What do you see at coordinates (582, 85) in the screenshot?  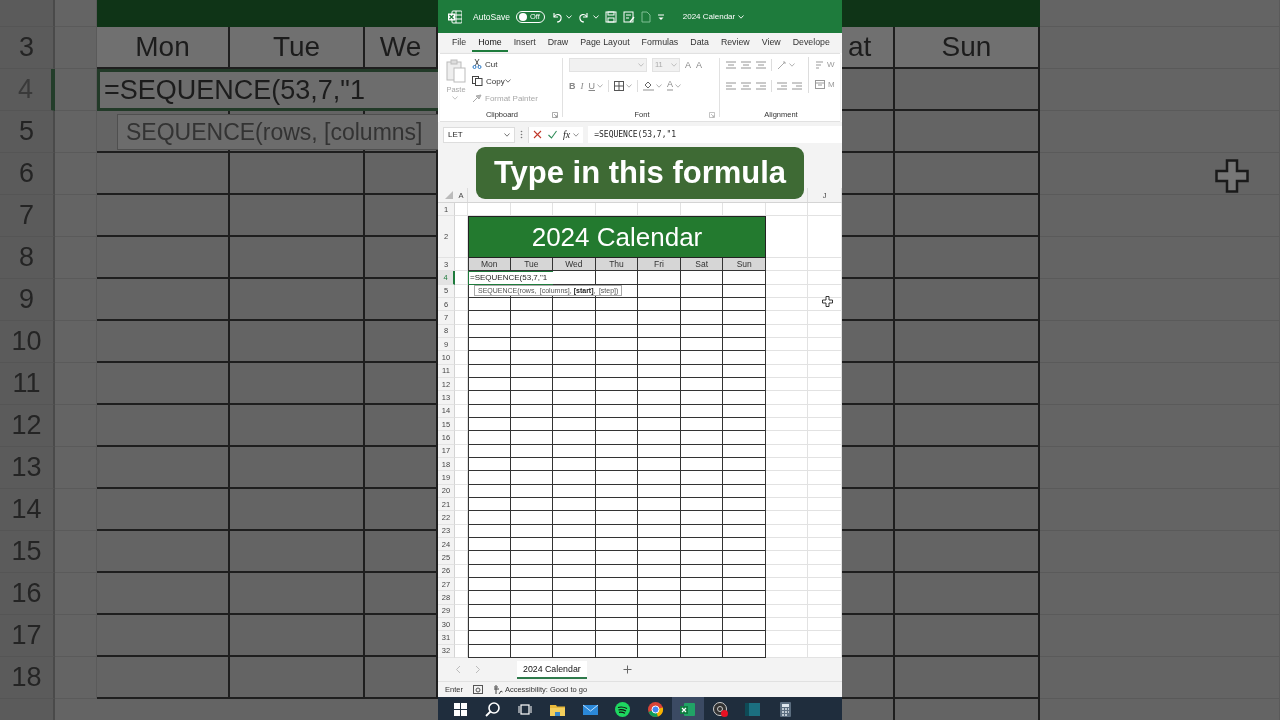 I see `italic-button: I` at bounding box center [582, 85].